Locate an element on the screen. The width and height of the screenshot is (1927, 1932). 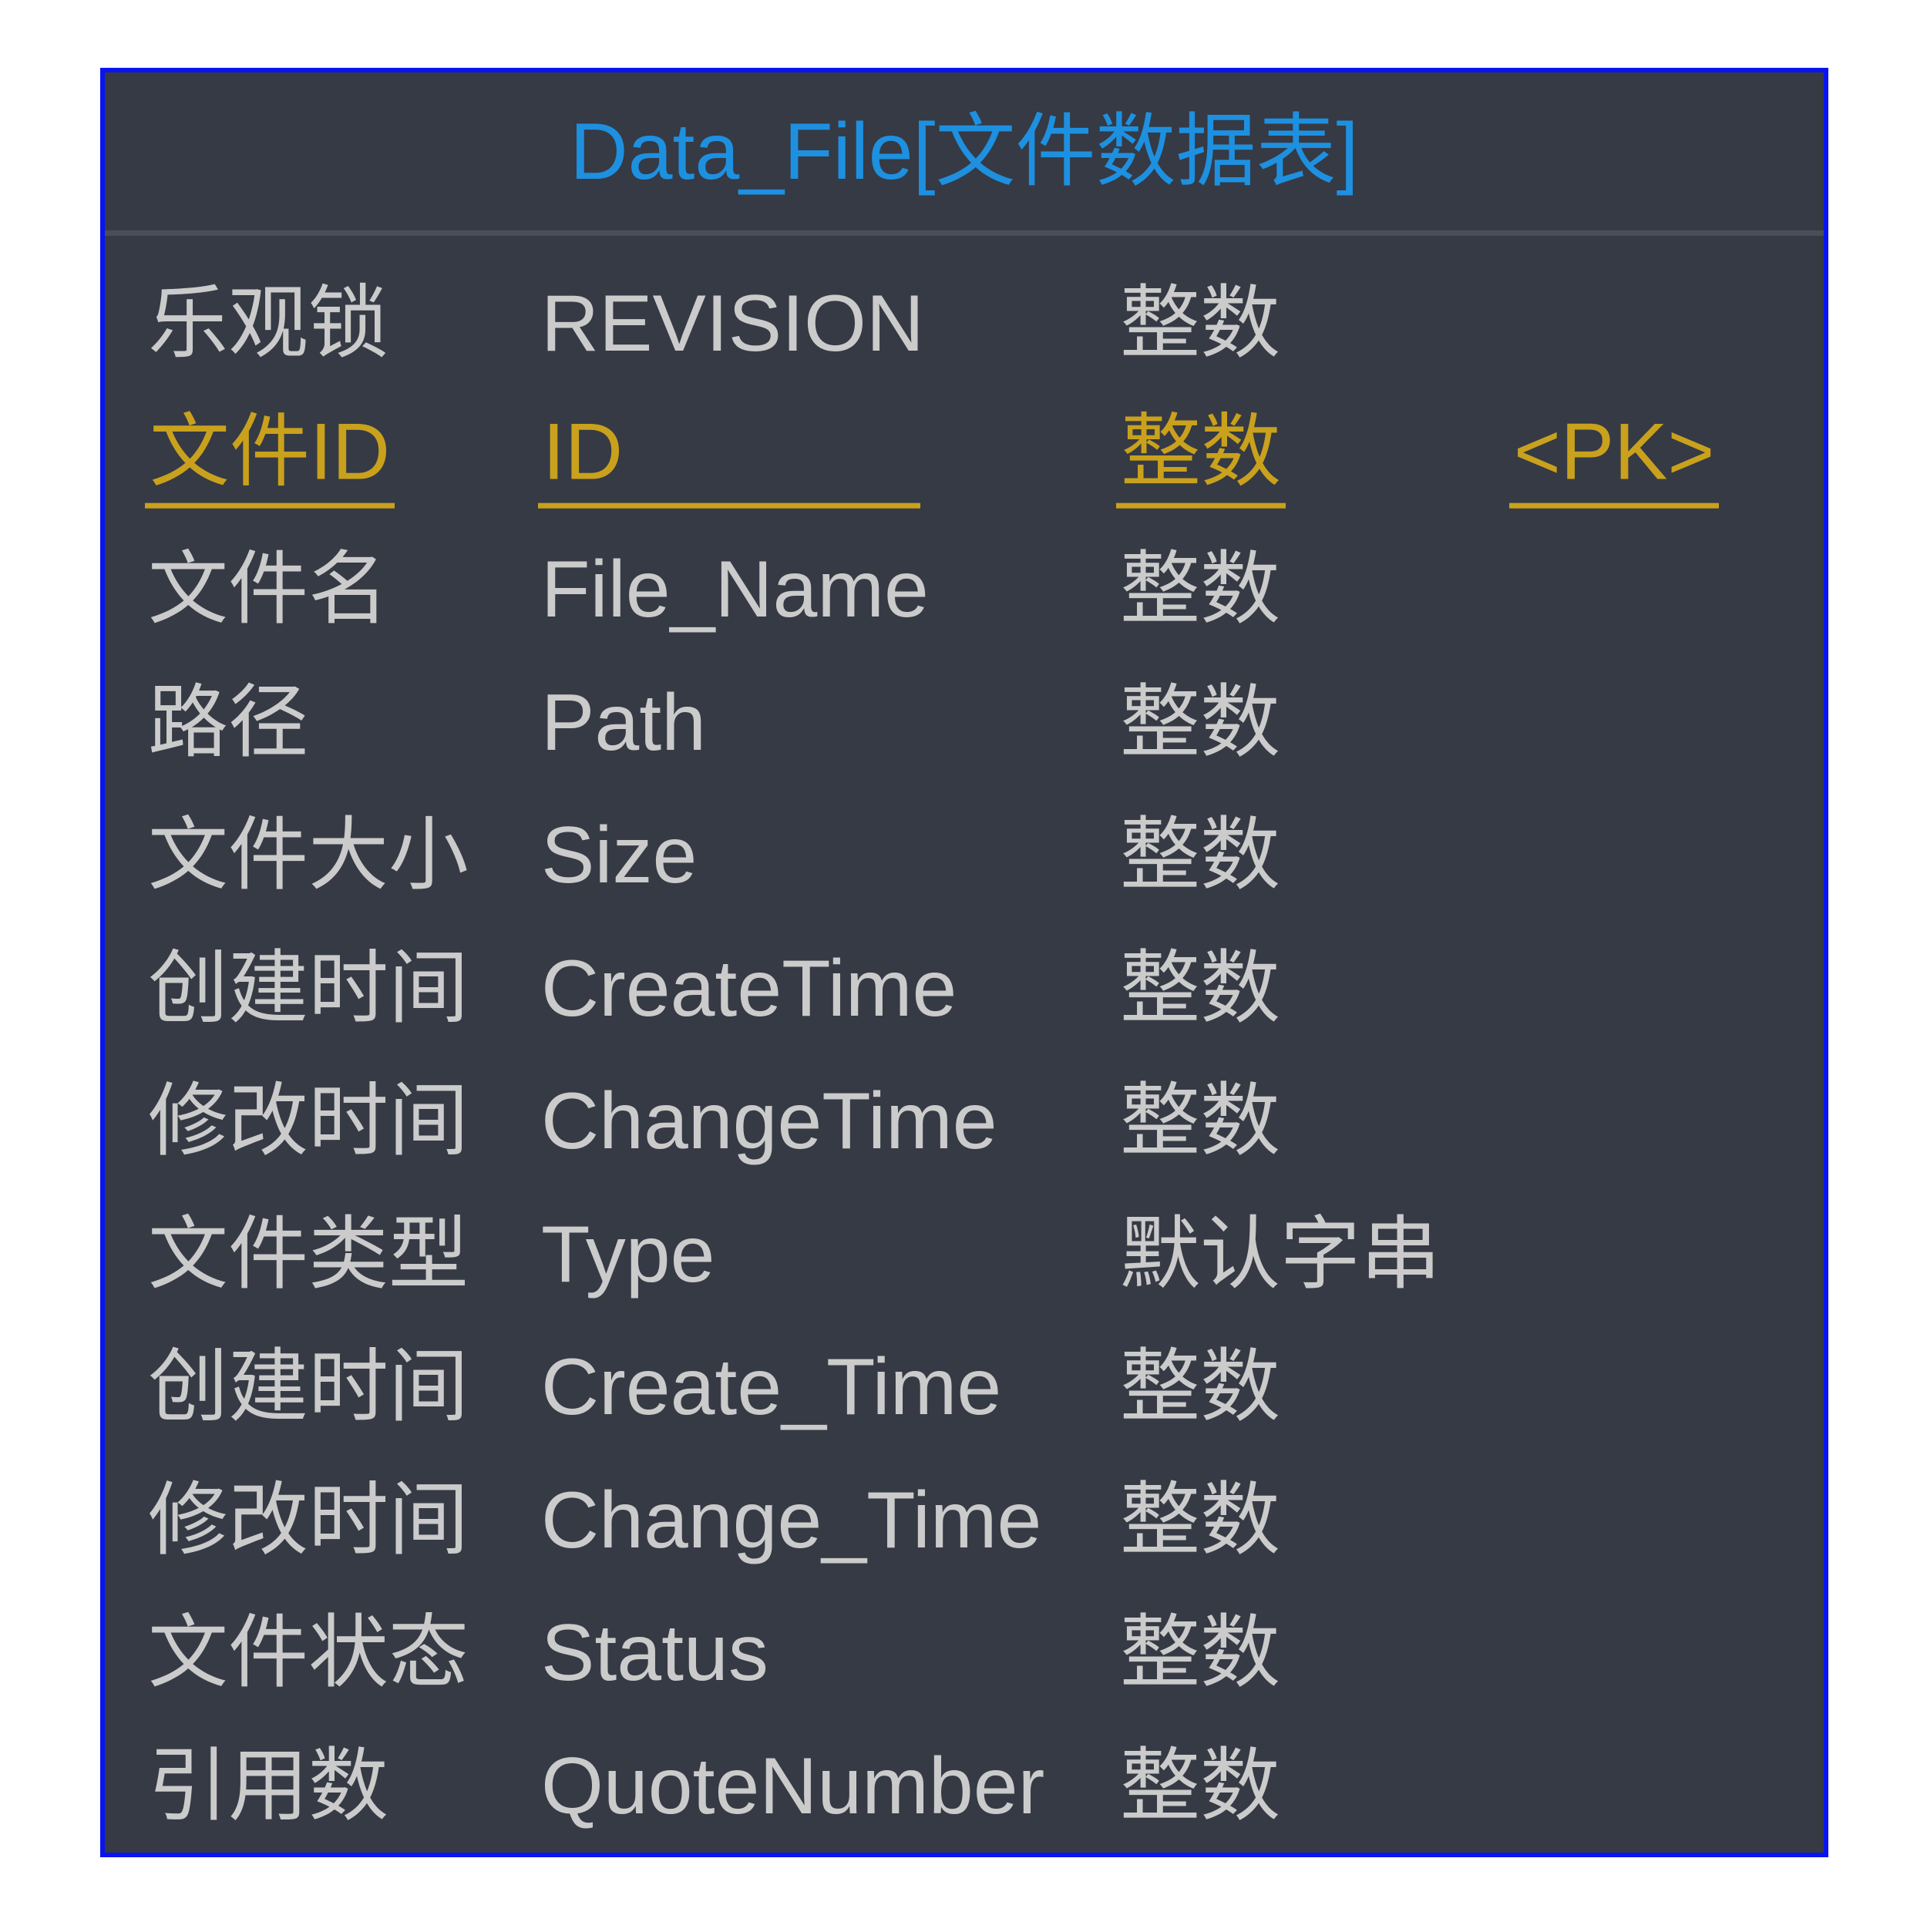
attribute-row: 创建时间 Create_Time 整数 is located at coordinates (965, 1389).